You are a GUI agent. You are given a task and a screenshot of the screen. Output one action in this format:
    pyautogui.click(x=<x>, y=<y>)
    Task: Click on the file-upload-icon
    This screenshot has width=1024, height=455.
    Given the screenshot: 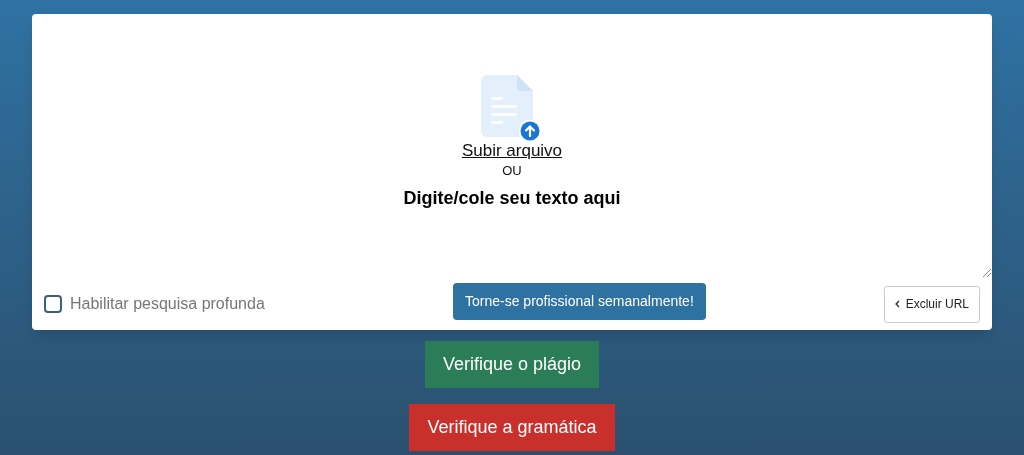 What is the action you would take?
    pyautogui.click(x=512, y=109)
    